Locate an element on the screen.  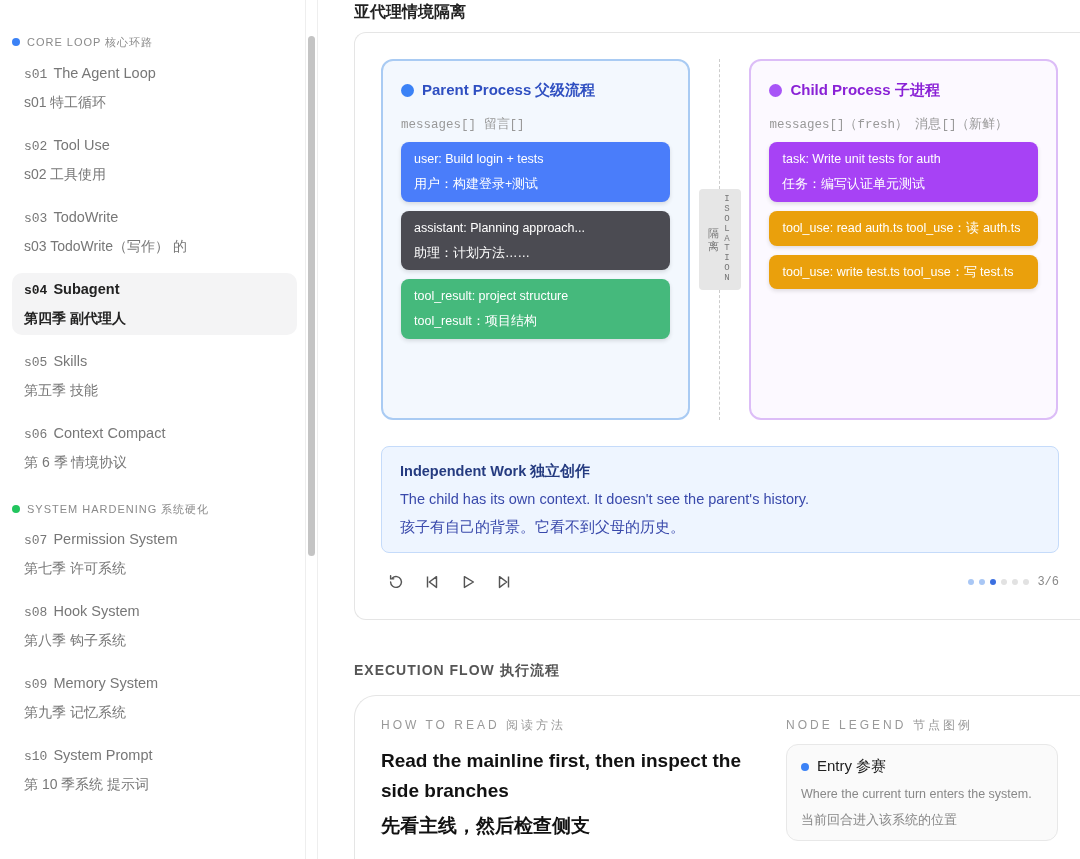
message-text: task: Write unit tests for auth is located at coordinates (862, 160).